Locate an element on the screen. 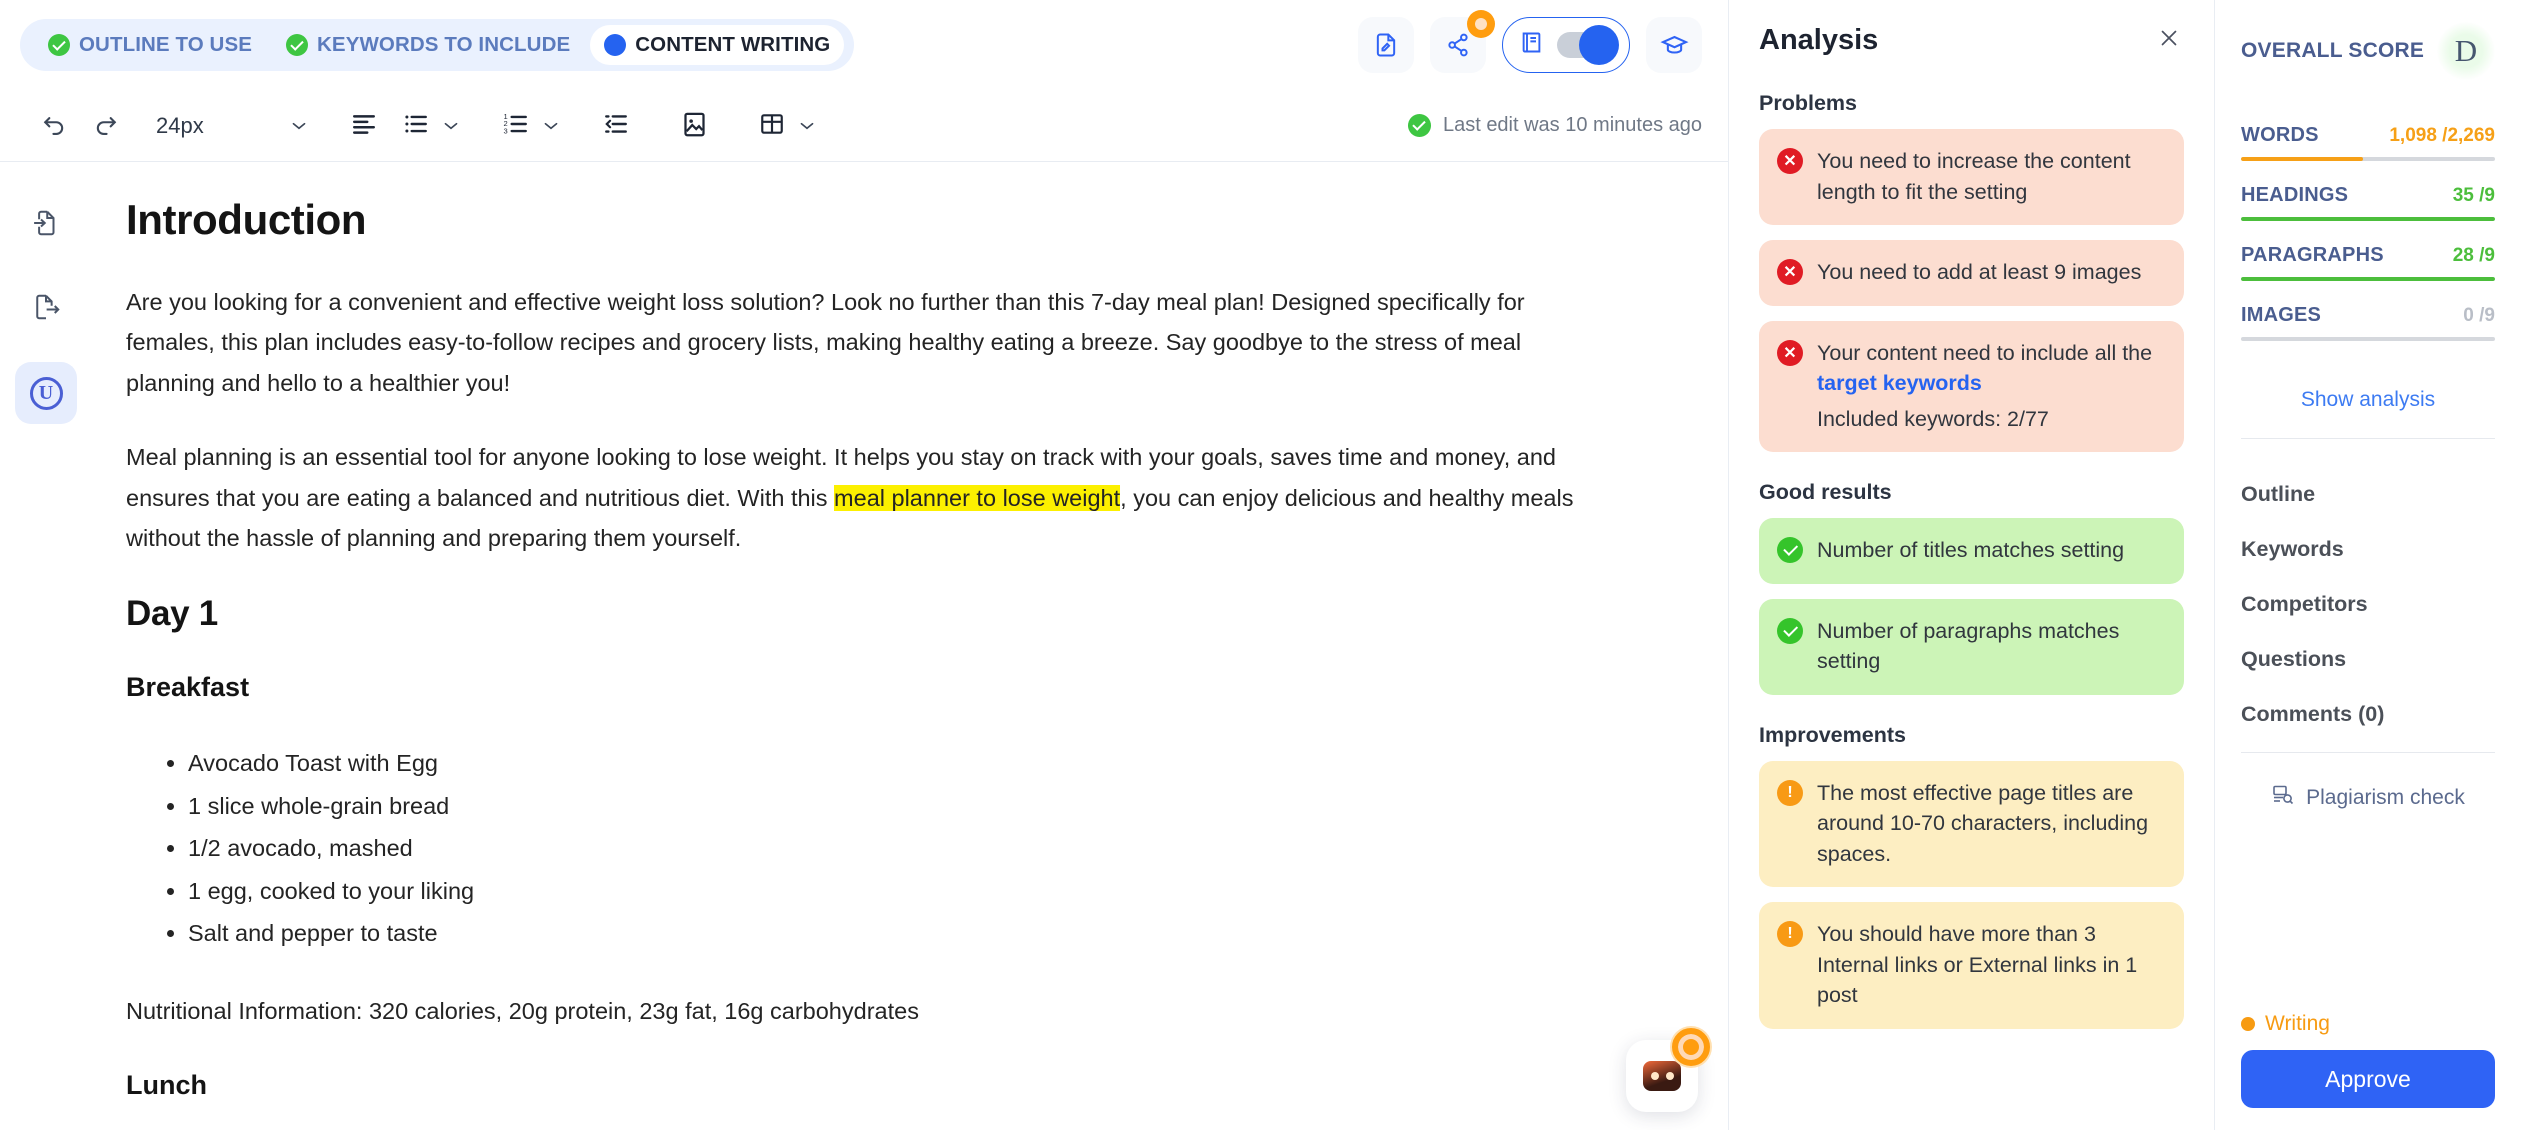  show-analysis-link: Show analysis is located at coordinates (2368, 401).